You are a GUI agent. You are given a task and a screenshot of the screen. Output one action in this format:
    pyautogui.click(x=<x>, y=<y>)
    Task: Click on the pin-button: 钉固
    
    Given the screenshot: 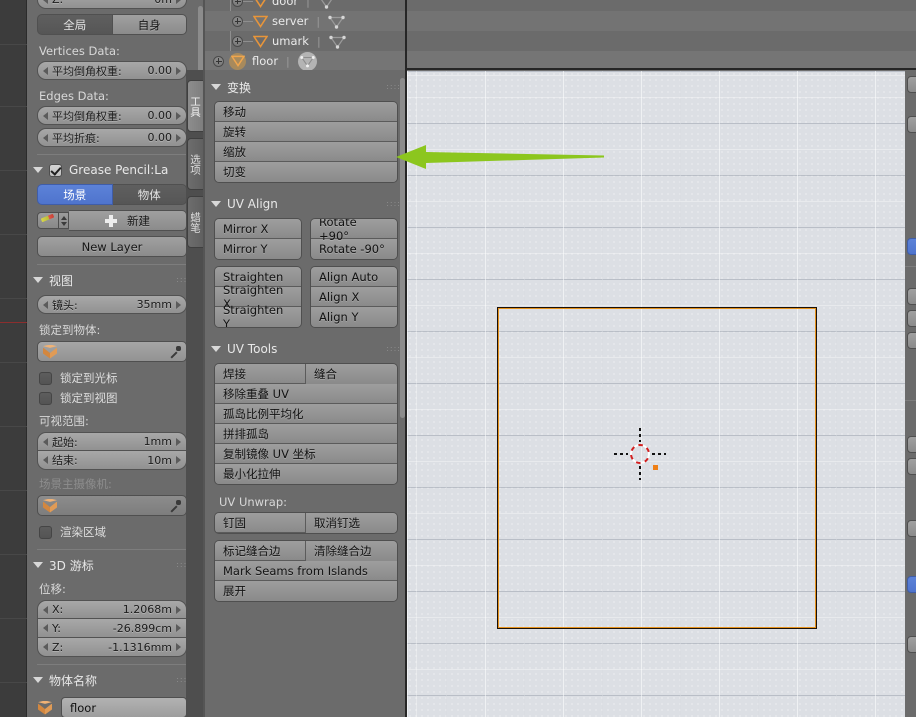 What is the action you would take?
    pyautogui.click(x=260, y=523)
    